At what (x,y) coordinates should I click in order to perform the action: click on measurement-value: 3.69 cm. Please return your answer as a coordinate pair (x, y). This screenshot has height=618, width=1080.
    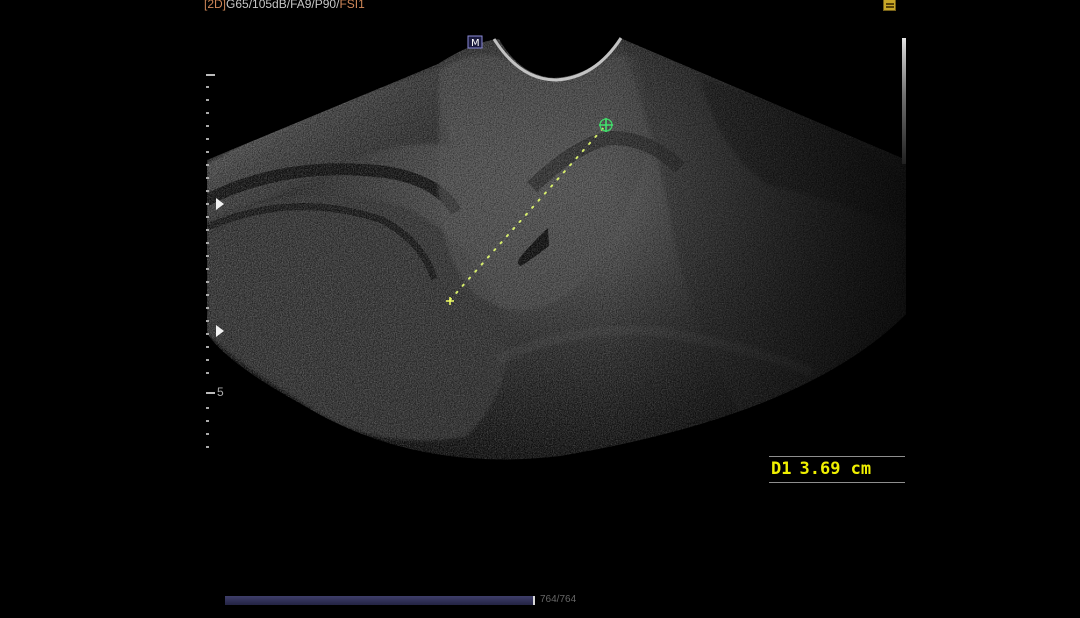
    Looking at the image, I should click on (835, 469).